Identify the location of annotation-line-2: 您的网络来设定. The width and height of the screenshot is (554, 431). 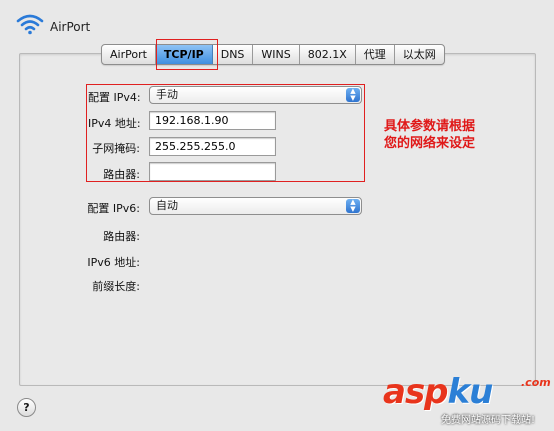
(430, 143).